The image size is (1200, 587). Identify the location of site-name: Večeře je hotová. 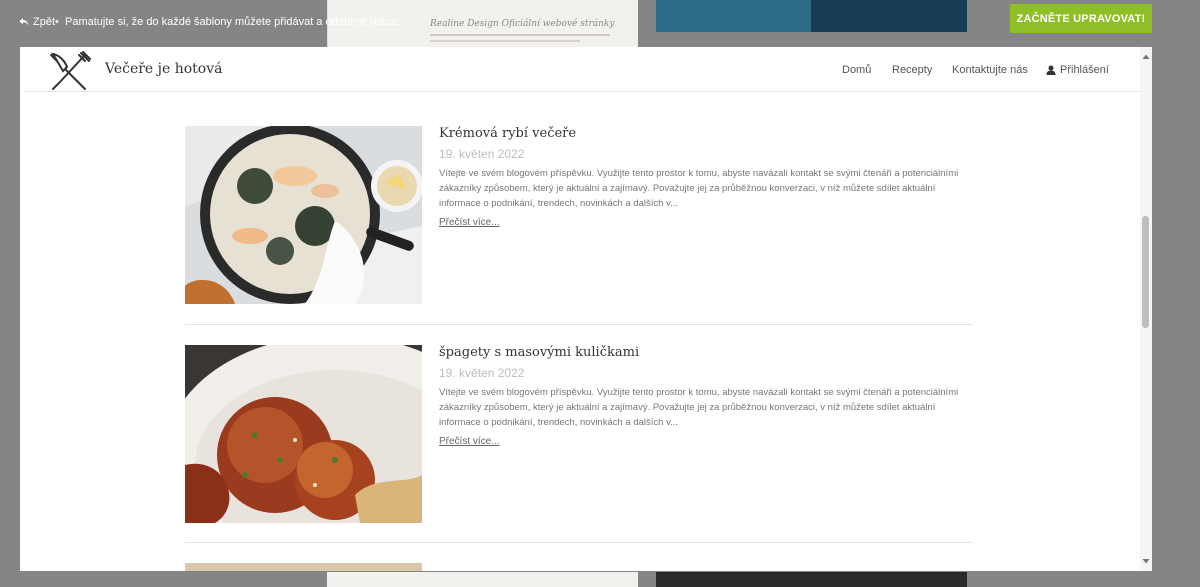
(164, 69).